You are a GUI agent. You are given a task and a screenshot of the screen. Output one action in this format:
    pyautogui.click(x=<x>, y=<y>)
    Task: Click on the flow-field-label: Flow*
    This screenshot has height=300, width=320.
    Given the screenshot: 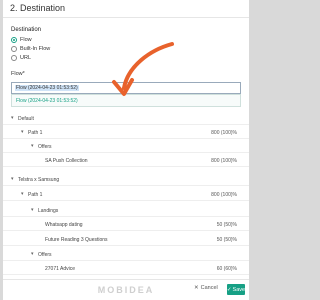 What is the action you would take?
    pyautogui.click(x=18, y=74)
    